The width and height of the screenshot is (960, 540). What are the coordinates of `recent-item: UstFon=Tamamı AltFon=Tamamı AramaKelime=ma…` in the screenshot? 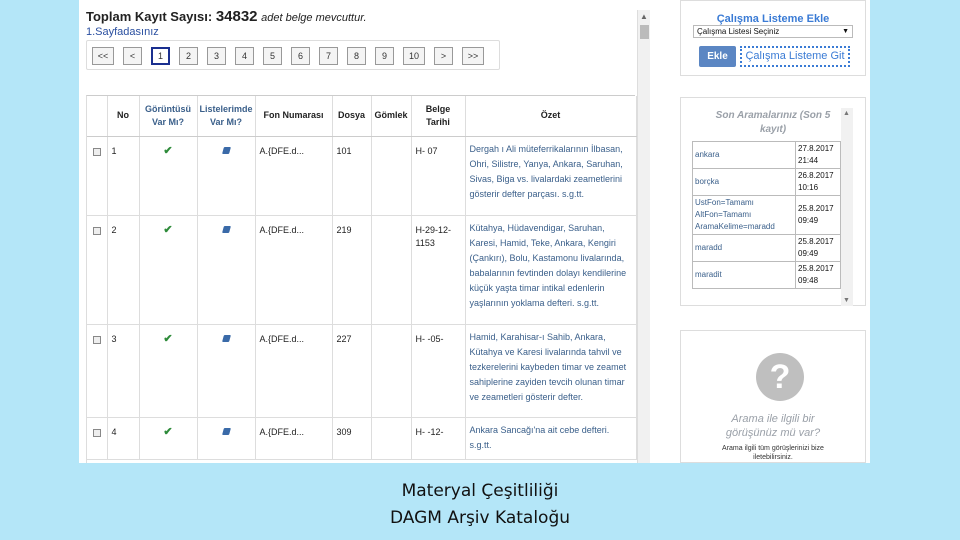 It's located at (766, 215).